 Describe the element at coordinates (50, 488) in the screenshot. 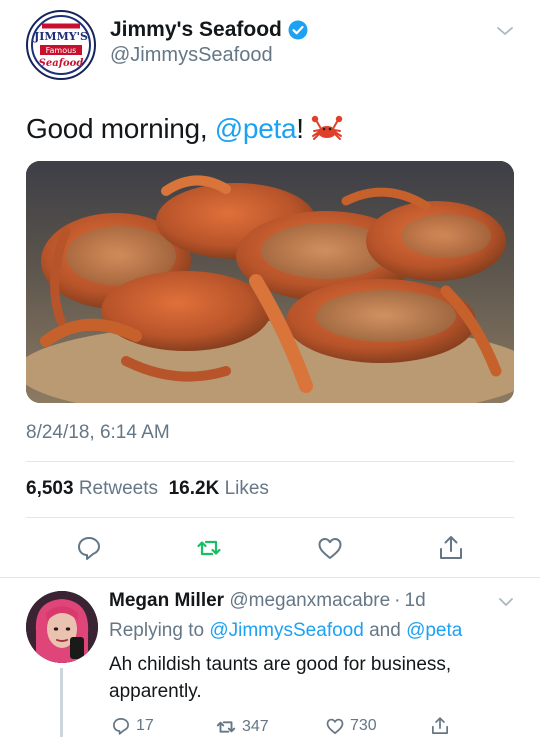

I see `retweets-count: 6,503` at that location.